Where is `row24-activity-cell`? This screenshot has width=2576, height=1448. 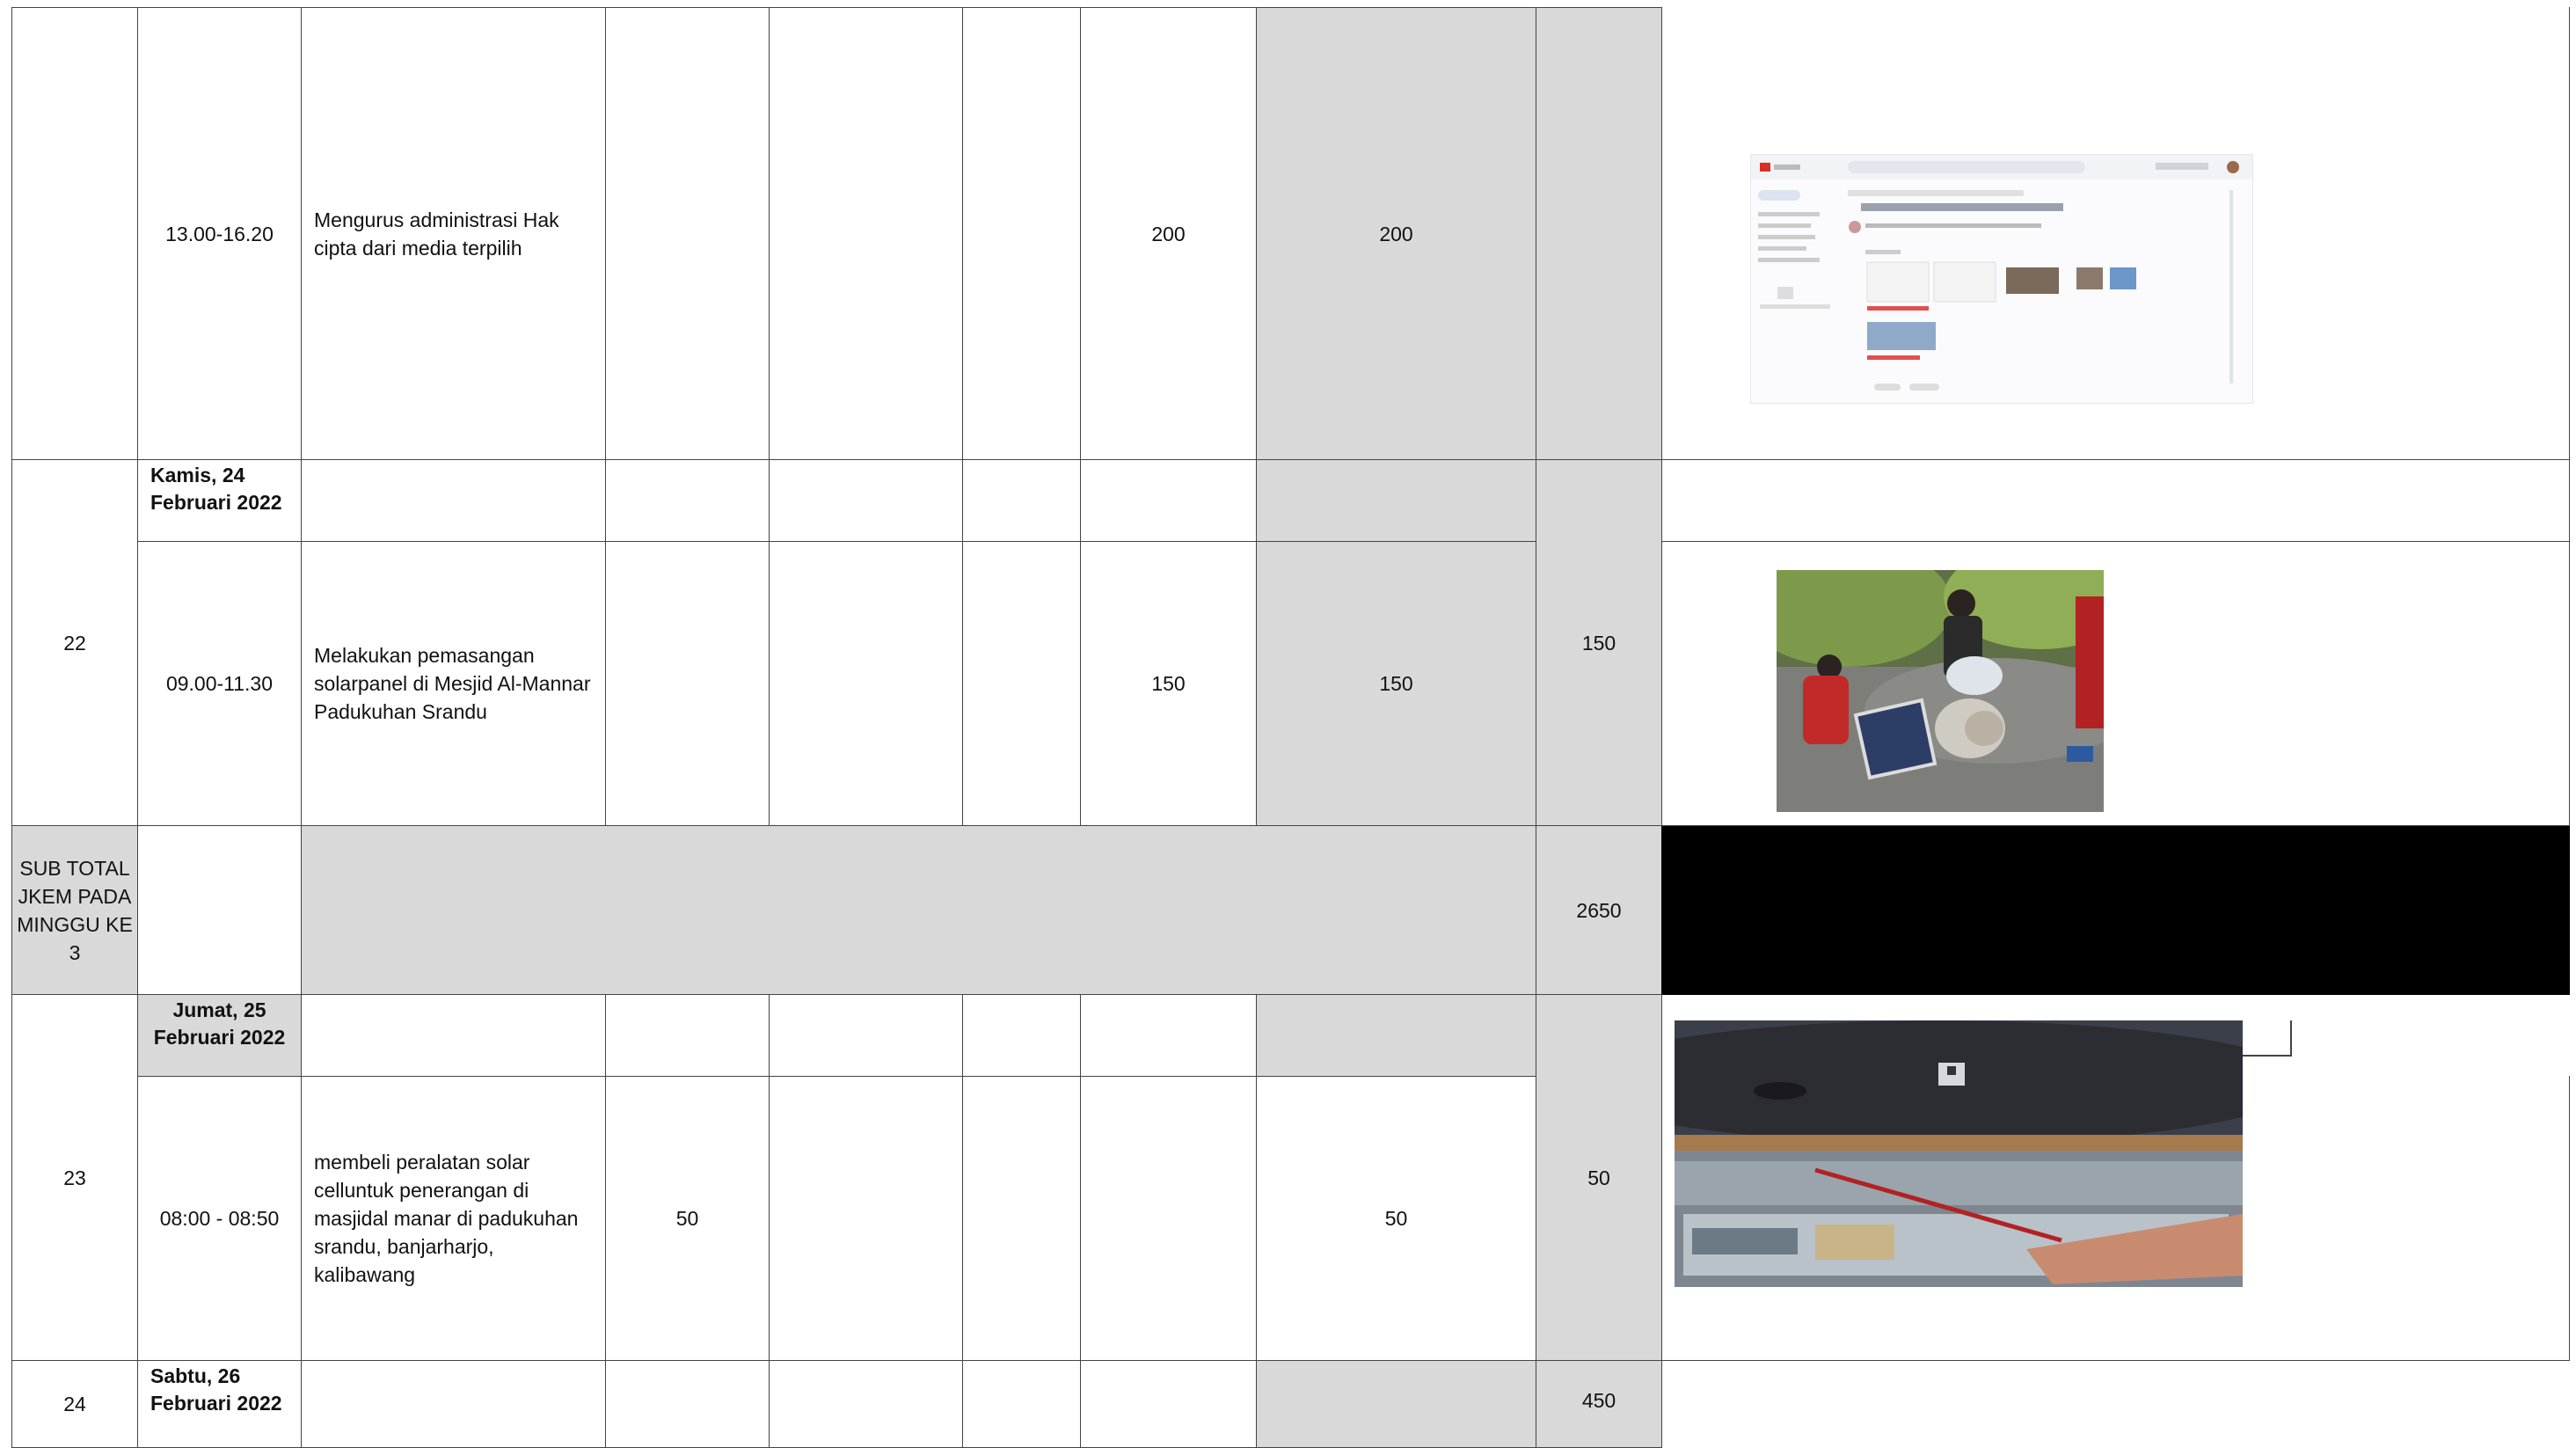 row24-activity-cell is located at coordinates (453, 1404).